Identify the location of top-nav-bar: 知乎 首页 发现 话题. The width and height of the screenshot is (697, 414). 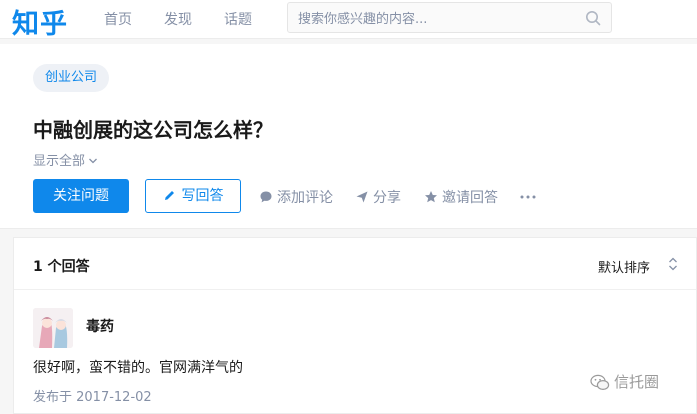
(348, 20).